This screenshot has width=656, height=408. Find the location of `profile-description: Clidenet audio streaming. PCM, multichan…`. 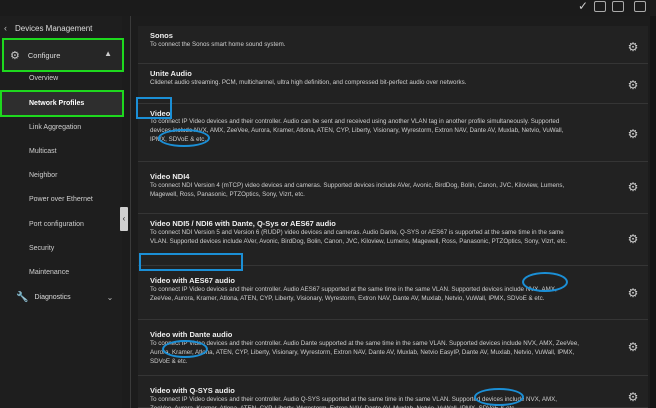

profile-description: Clidenet audio streaming. PCM, multichan… is located at coordinates (308, 82).